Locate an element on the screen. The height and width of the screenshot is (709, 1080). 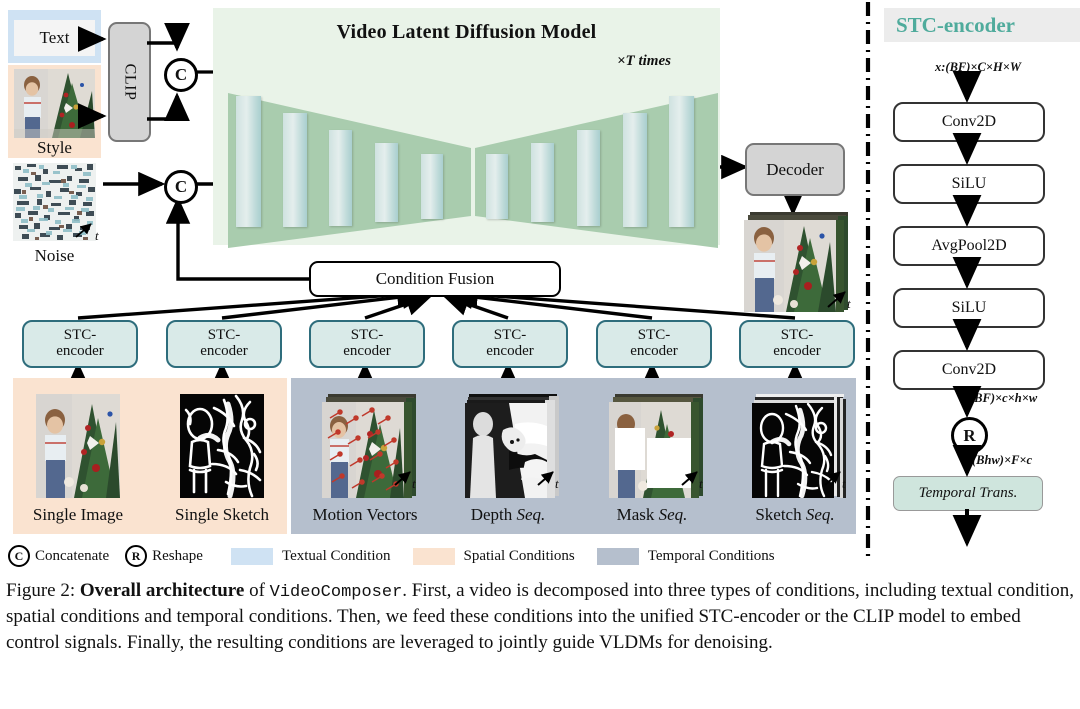
condition-fusion-box: Condition Fusion is located at coordinates (435, 279).